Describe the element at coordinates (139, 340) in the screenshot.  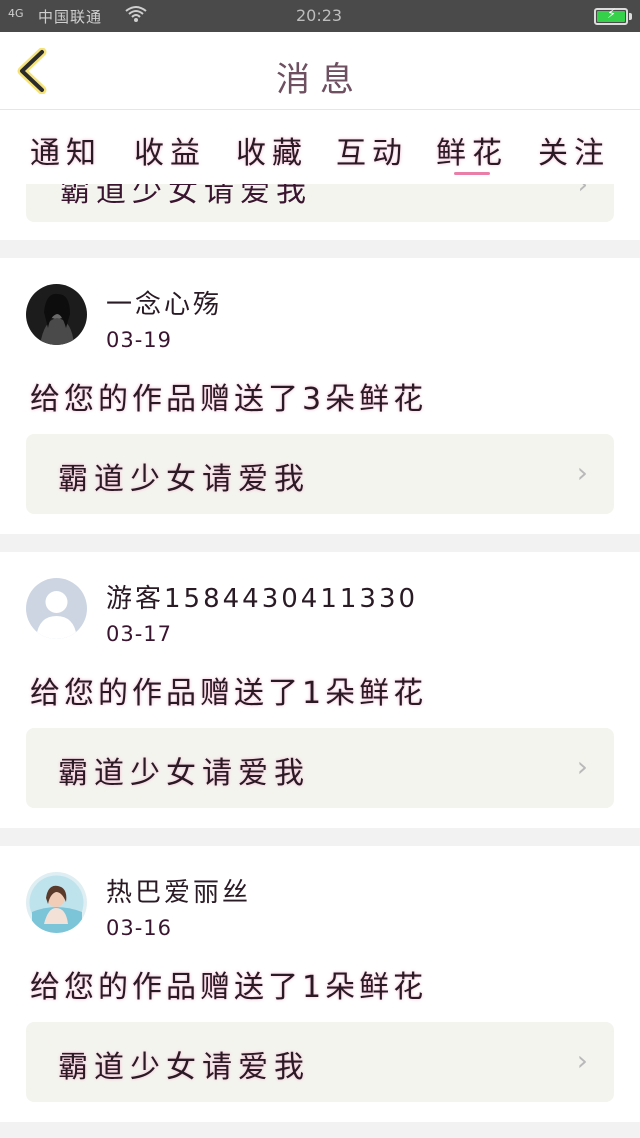
I see `message-date: 03-19` at that location.